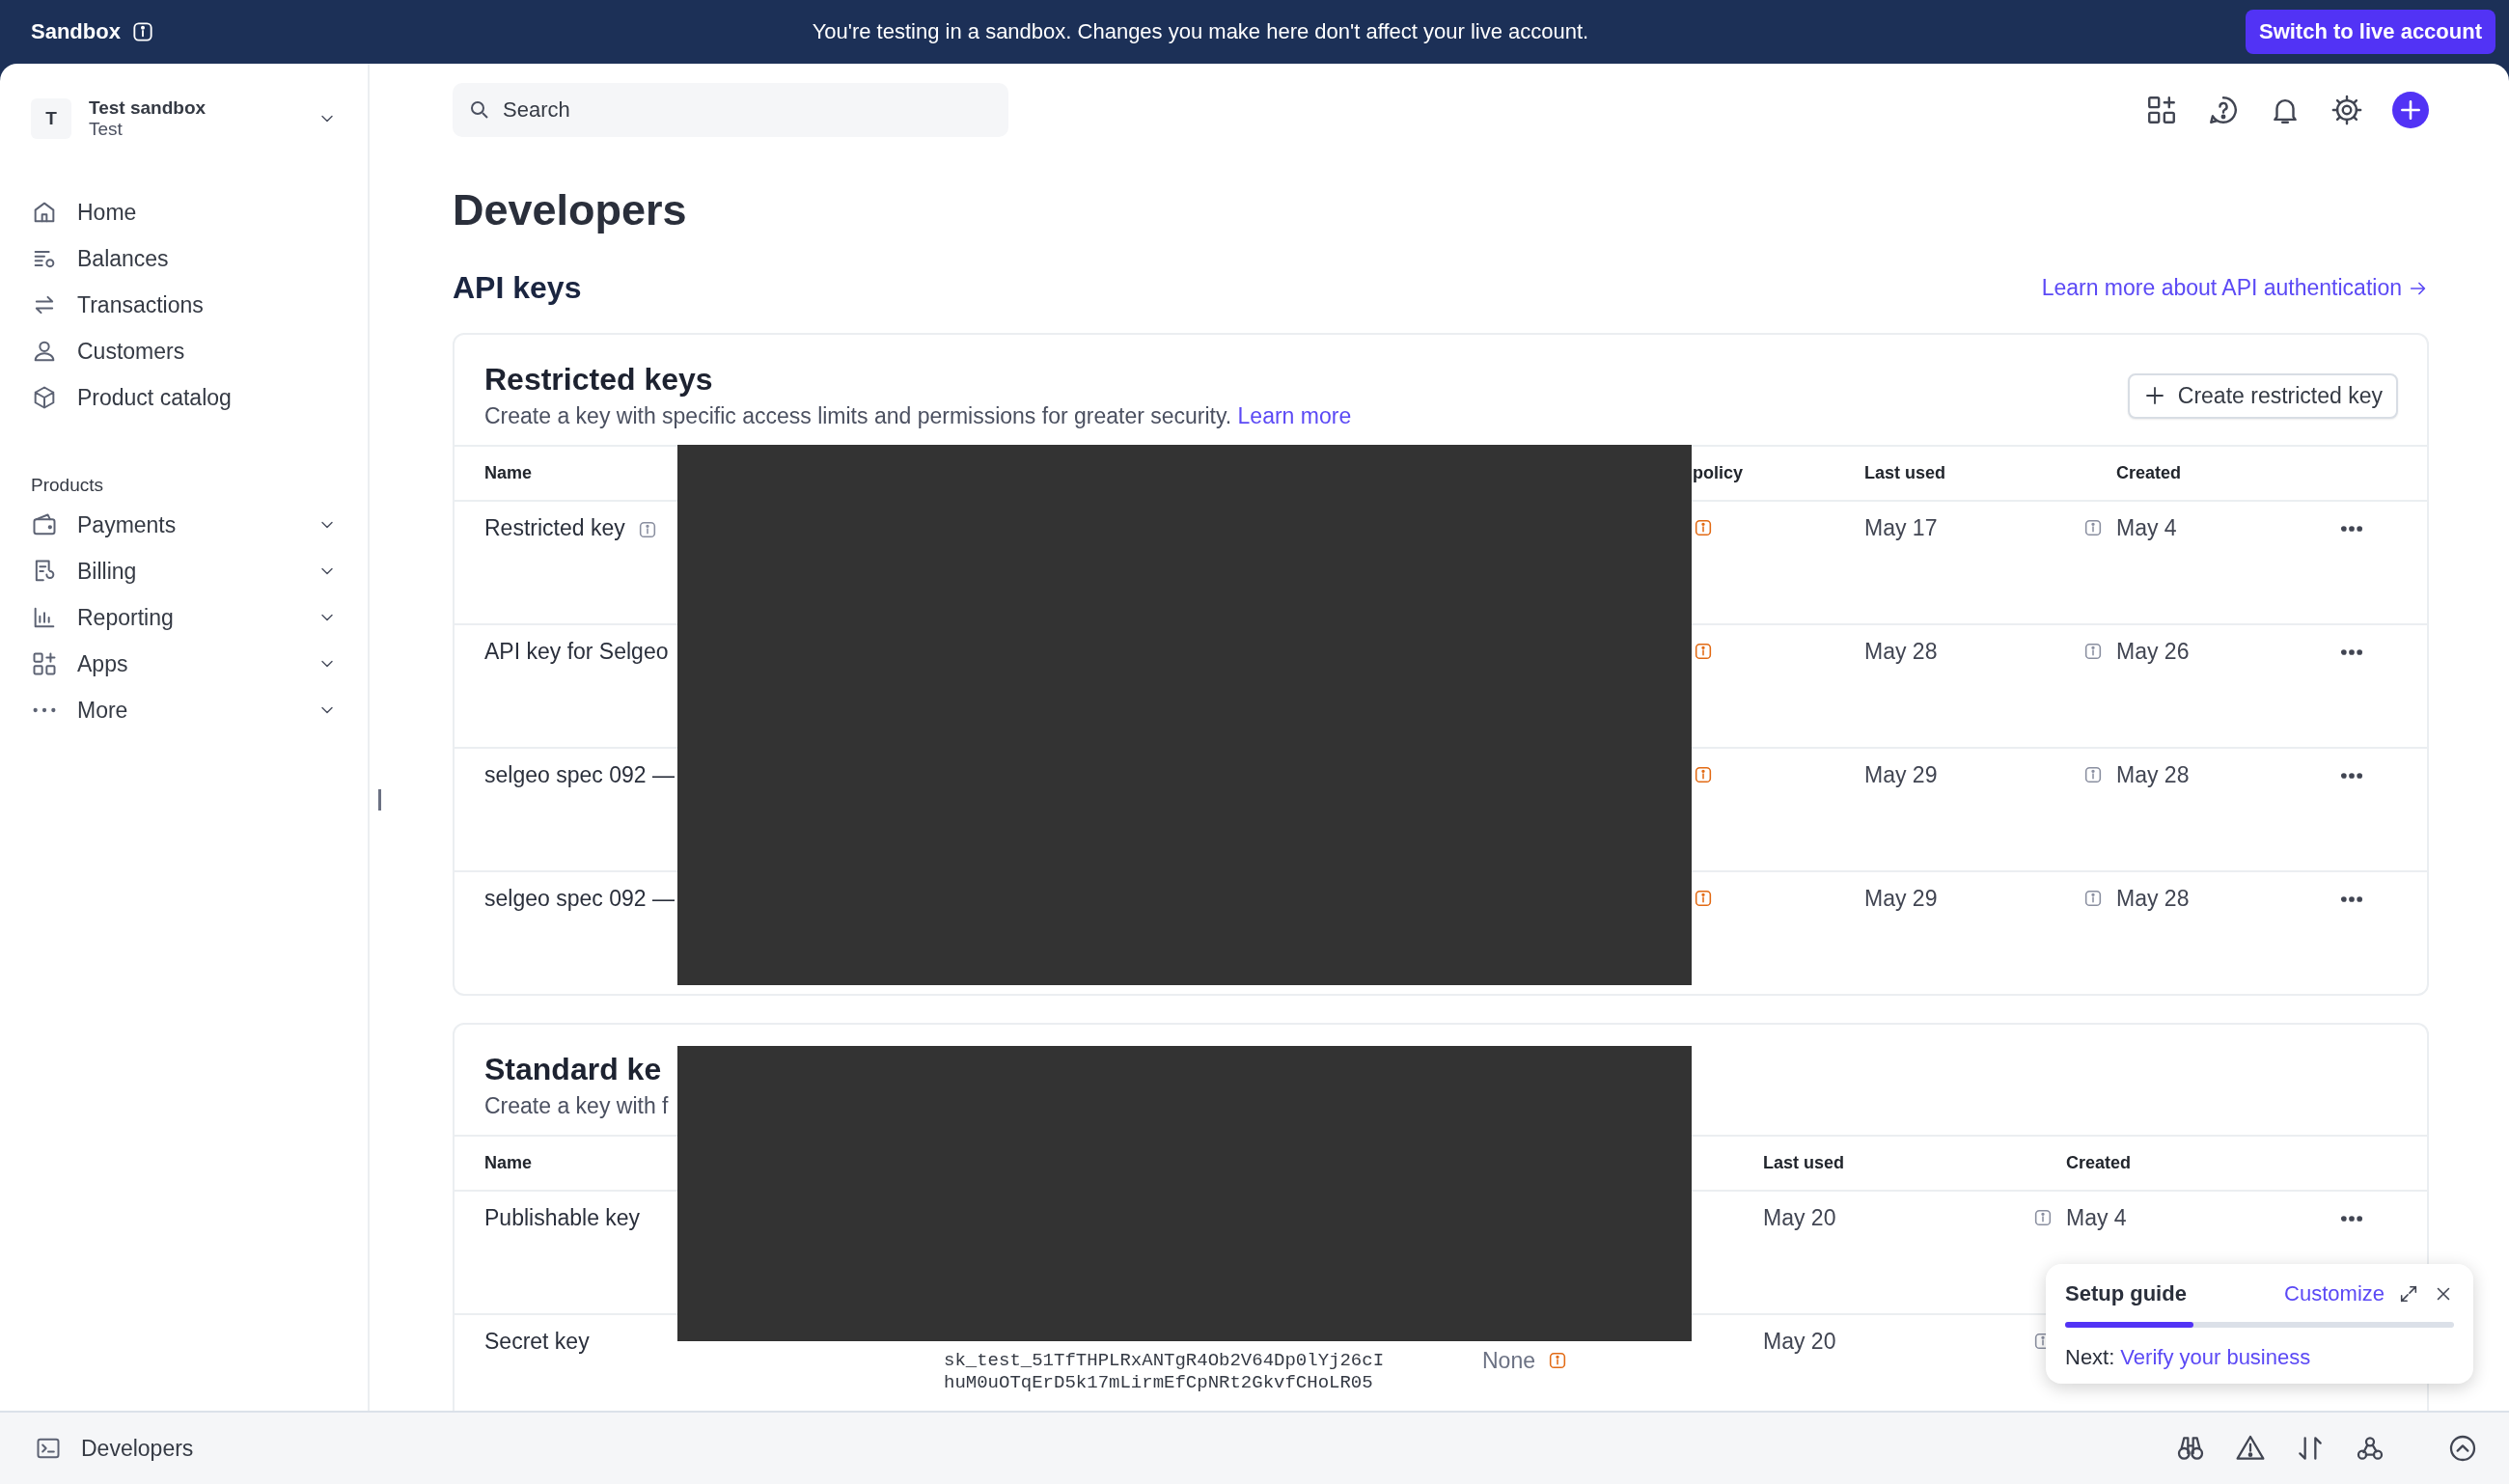  What do you see at coordinates (1718, 473) in the screenshot?
I see `column-header: policy` at bounding box center [1718, 473].